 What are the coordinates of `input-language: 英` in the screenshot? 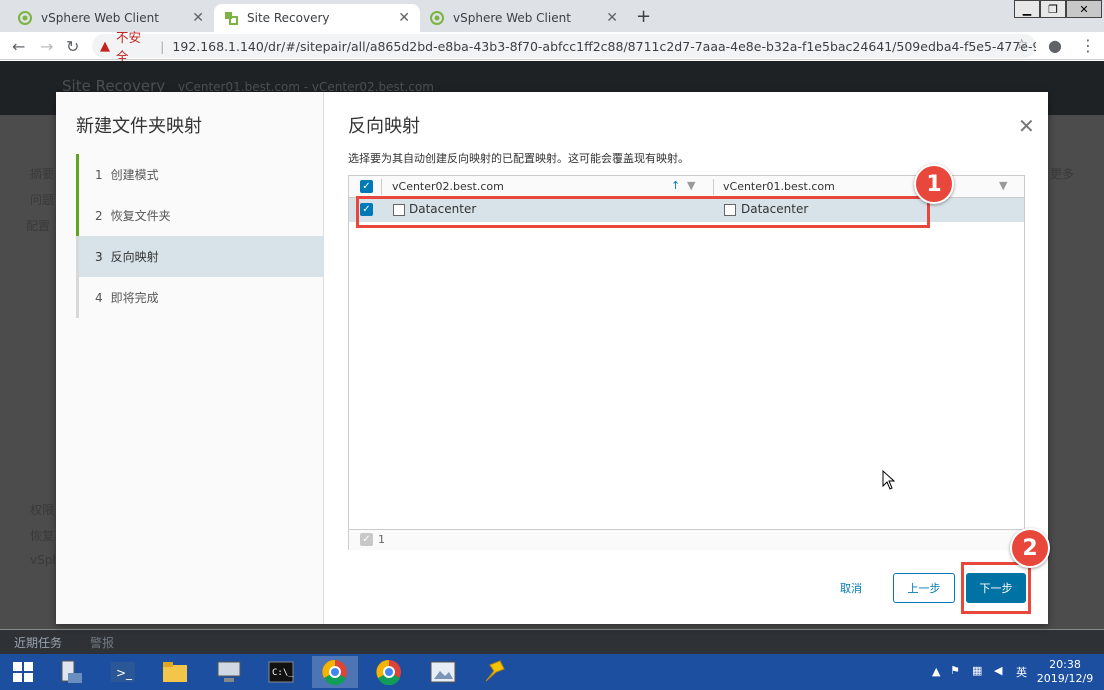 It's located at (1021, 672).